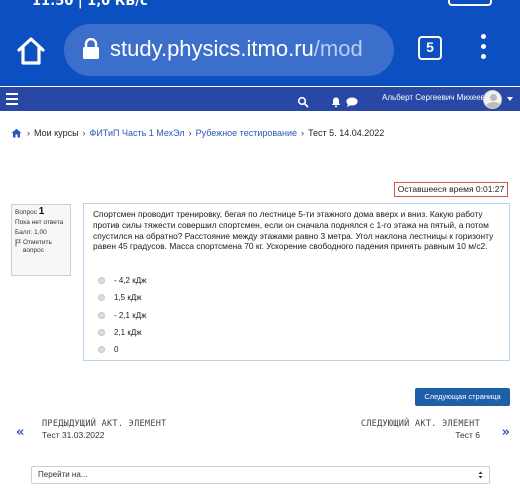 Image resolution: width=520 pixels, height=496 pixels. I want to click on next-activity-link: » СЛЕДУЮЩИЙ АКТ. ЭЛЕМЕНТ Тест 6, so click(415, 431).